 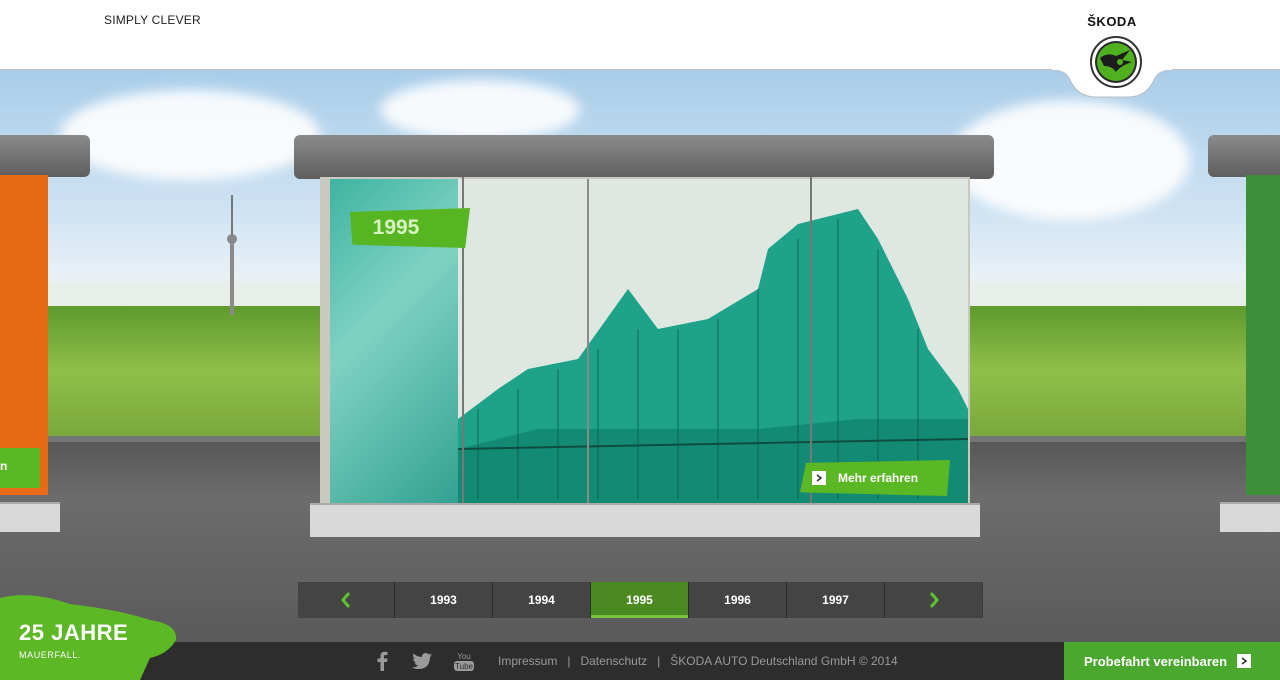 I want to click on left-panel-tag: n, so click(x=20, y=468).